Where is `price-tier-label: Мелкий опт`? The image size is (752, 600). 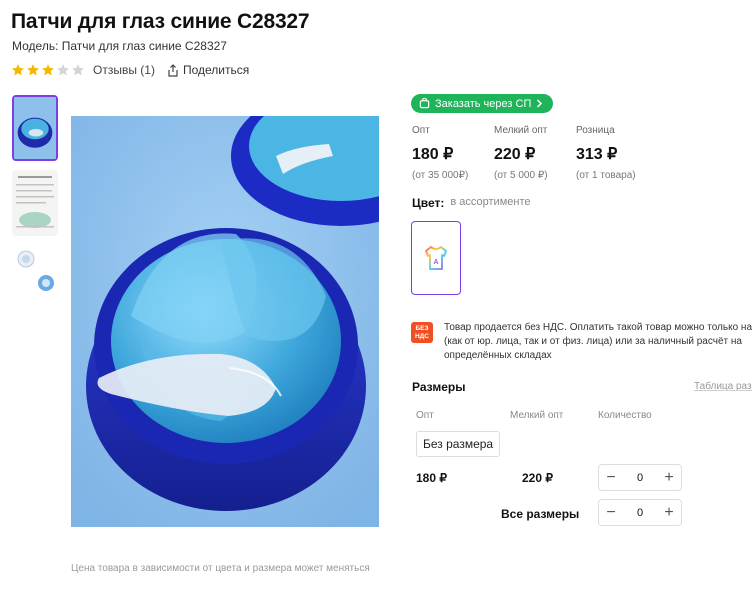
price-tier-label: Мелкий опт is located at coordinates (521, 130).